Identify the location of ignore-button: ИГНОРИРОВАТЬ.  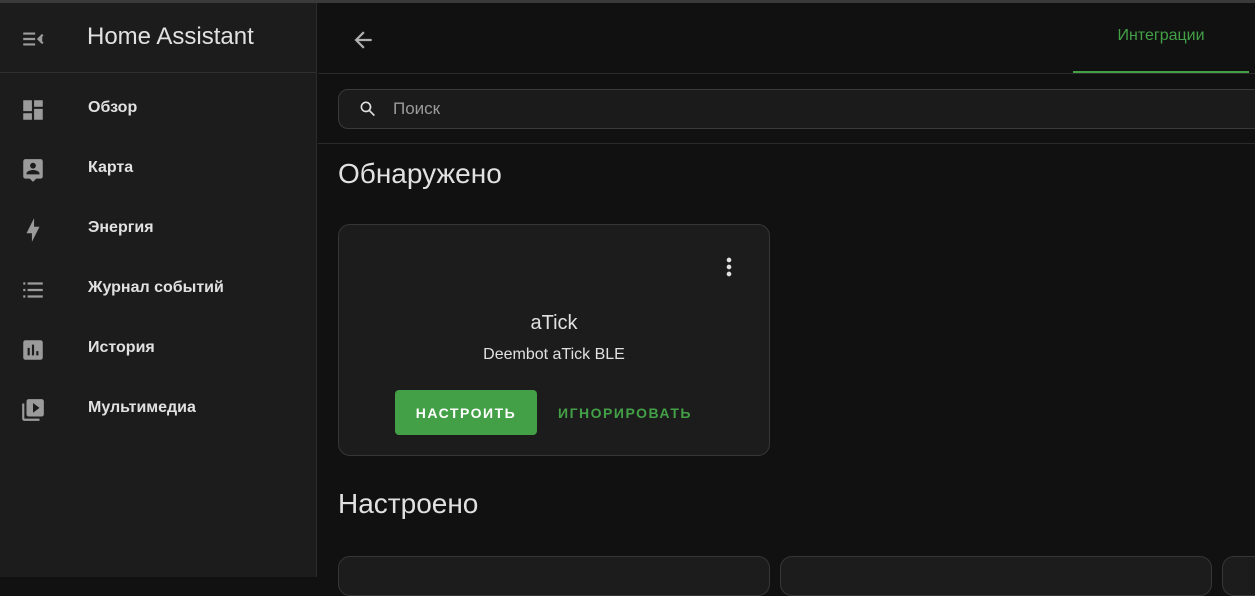
(625, 412).